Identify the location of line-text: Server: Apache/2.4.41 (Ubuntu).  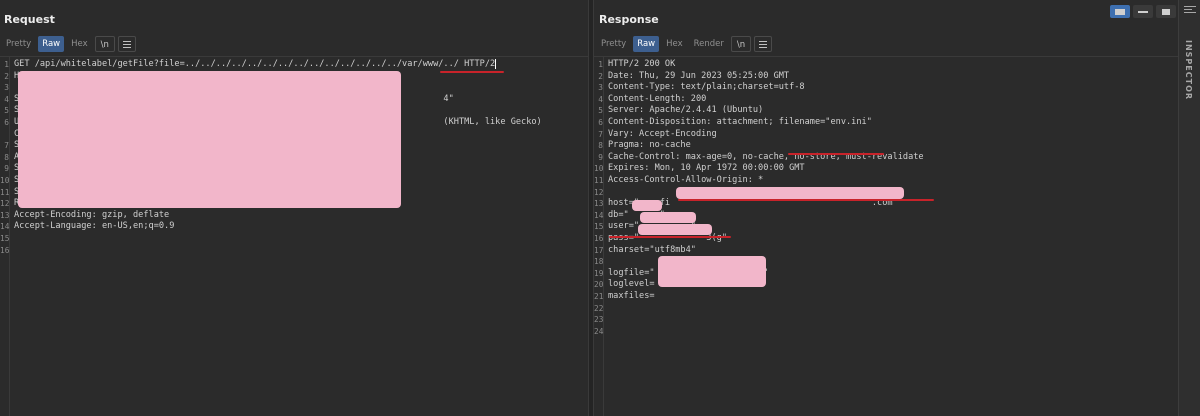
(686, 110).